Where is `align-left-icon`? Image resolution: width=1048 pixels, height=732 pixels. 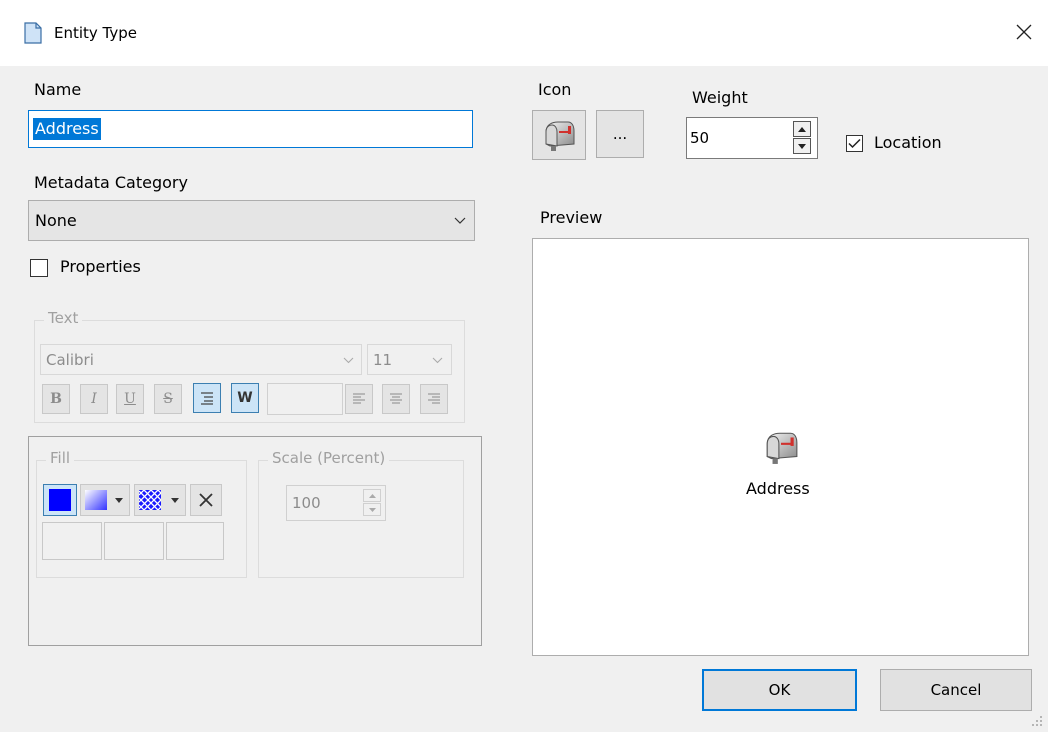
align-left-icon is located at coordinates (359, 398).